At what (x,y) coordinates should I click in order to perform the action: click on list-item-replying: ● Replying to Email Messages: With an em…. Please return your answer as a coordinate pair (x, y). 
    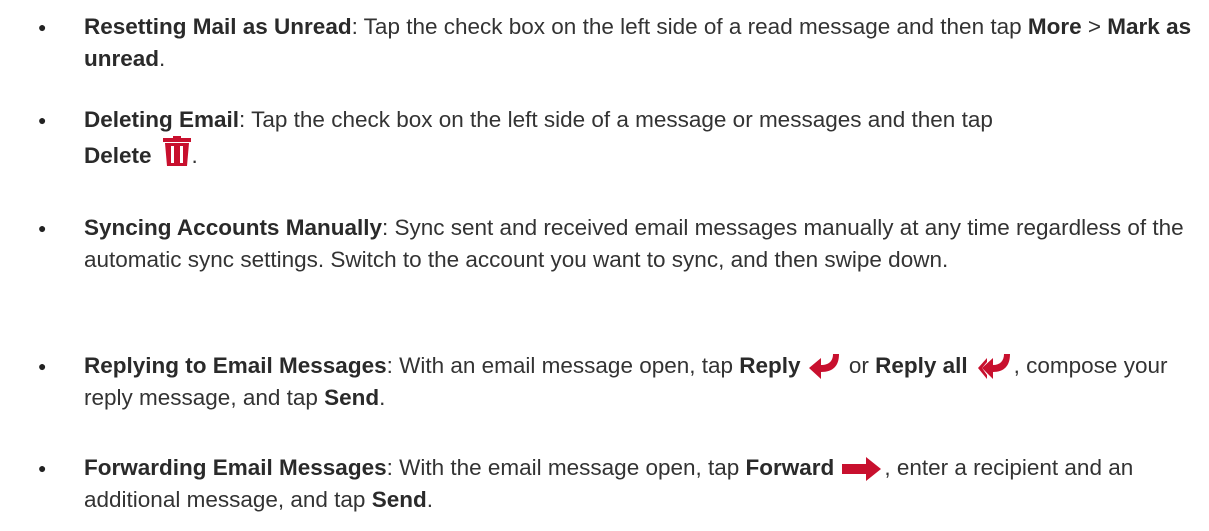
    Looking at the image, I should click on (616, 382).